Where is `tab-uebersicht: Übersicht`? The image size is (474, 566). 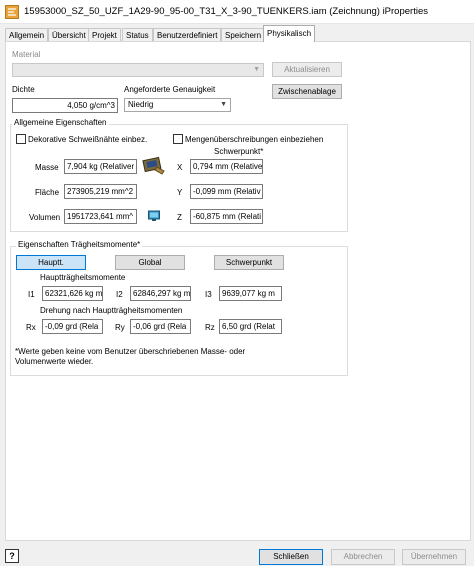
tab-uebersicht: Übersicht is located at coordinates (69, 35).